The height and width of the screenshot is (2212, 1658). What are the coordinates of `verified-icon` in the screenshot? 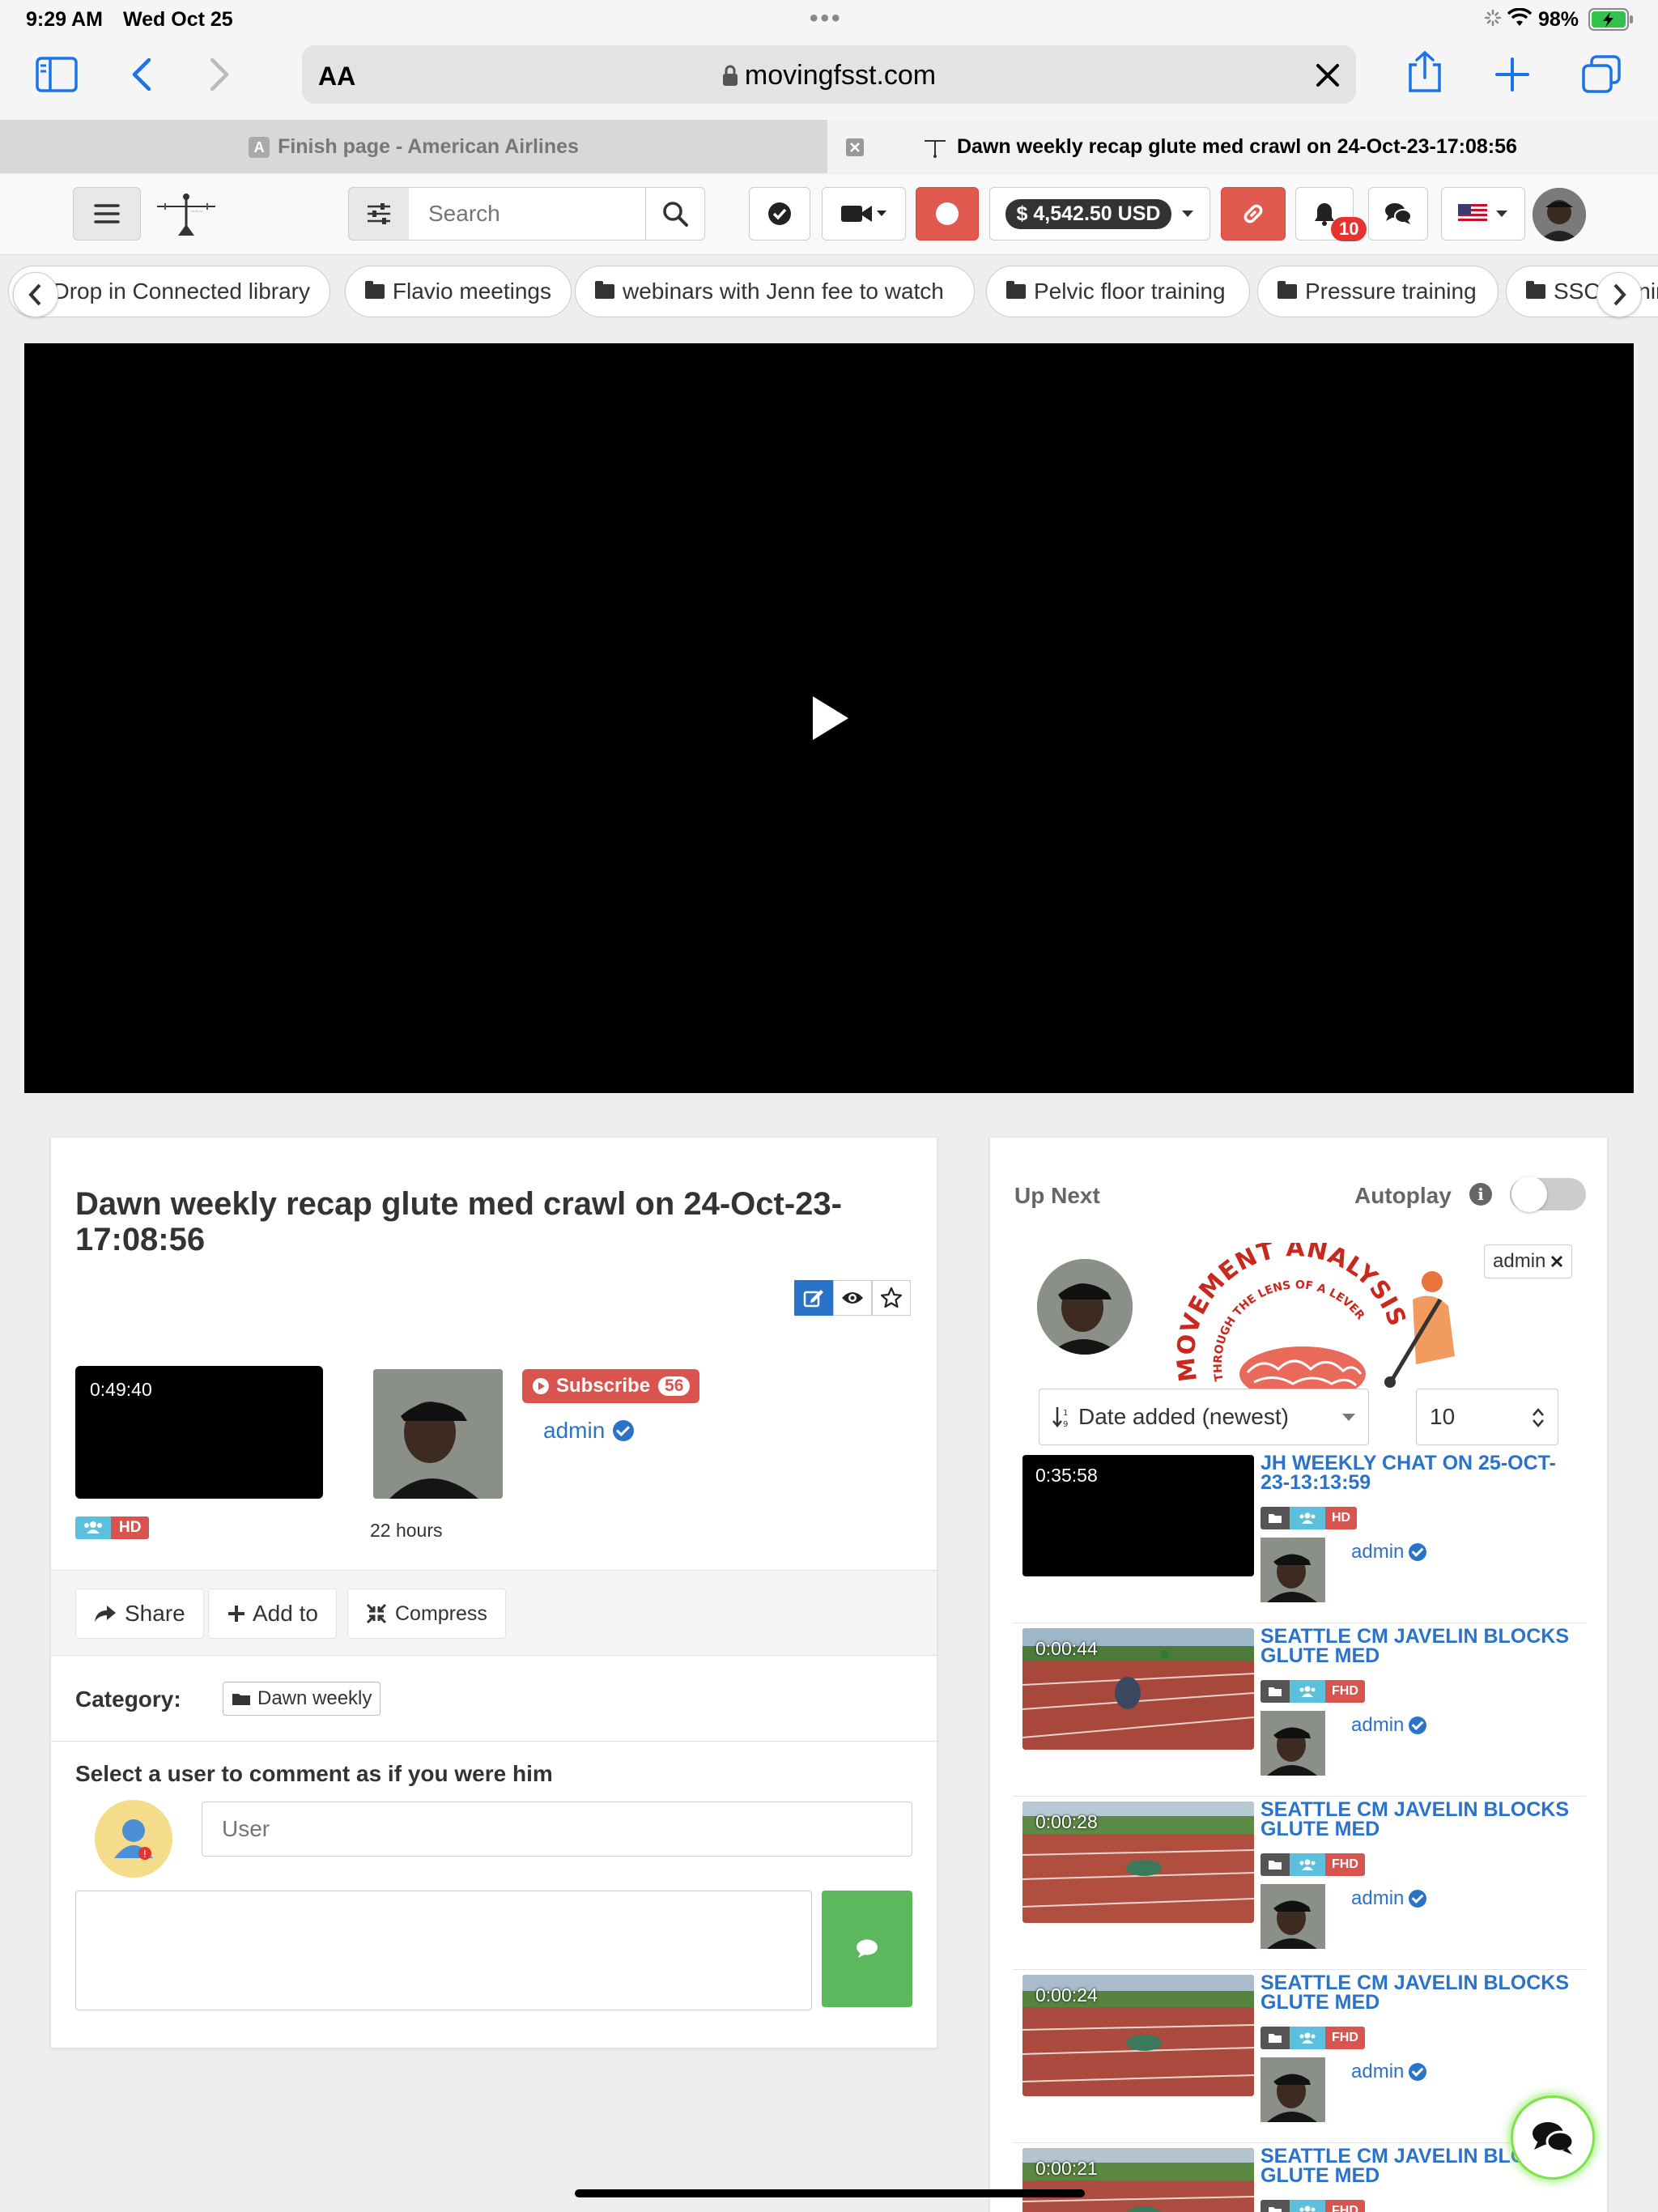 It's located at (1418, 1899).